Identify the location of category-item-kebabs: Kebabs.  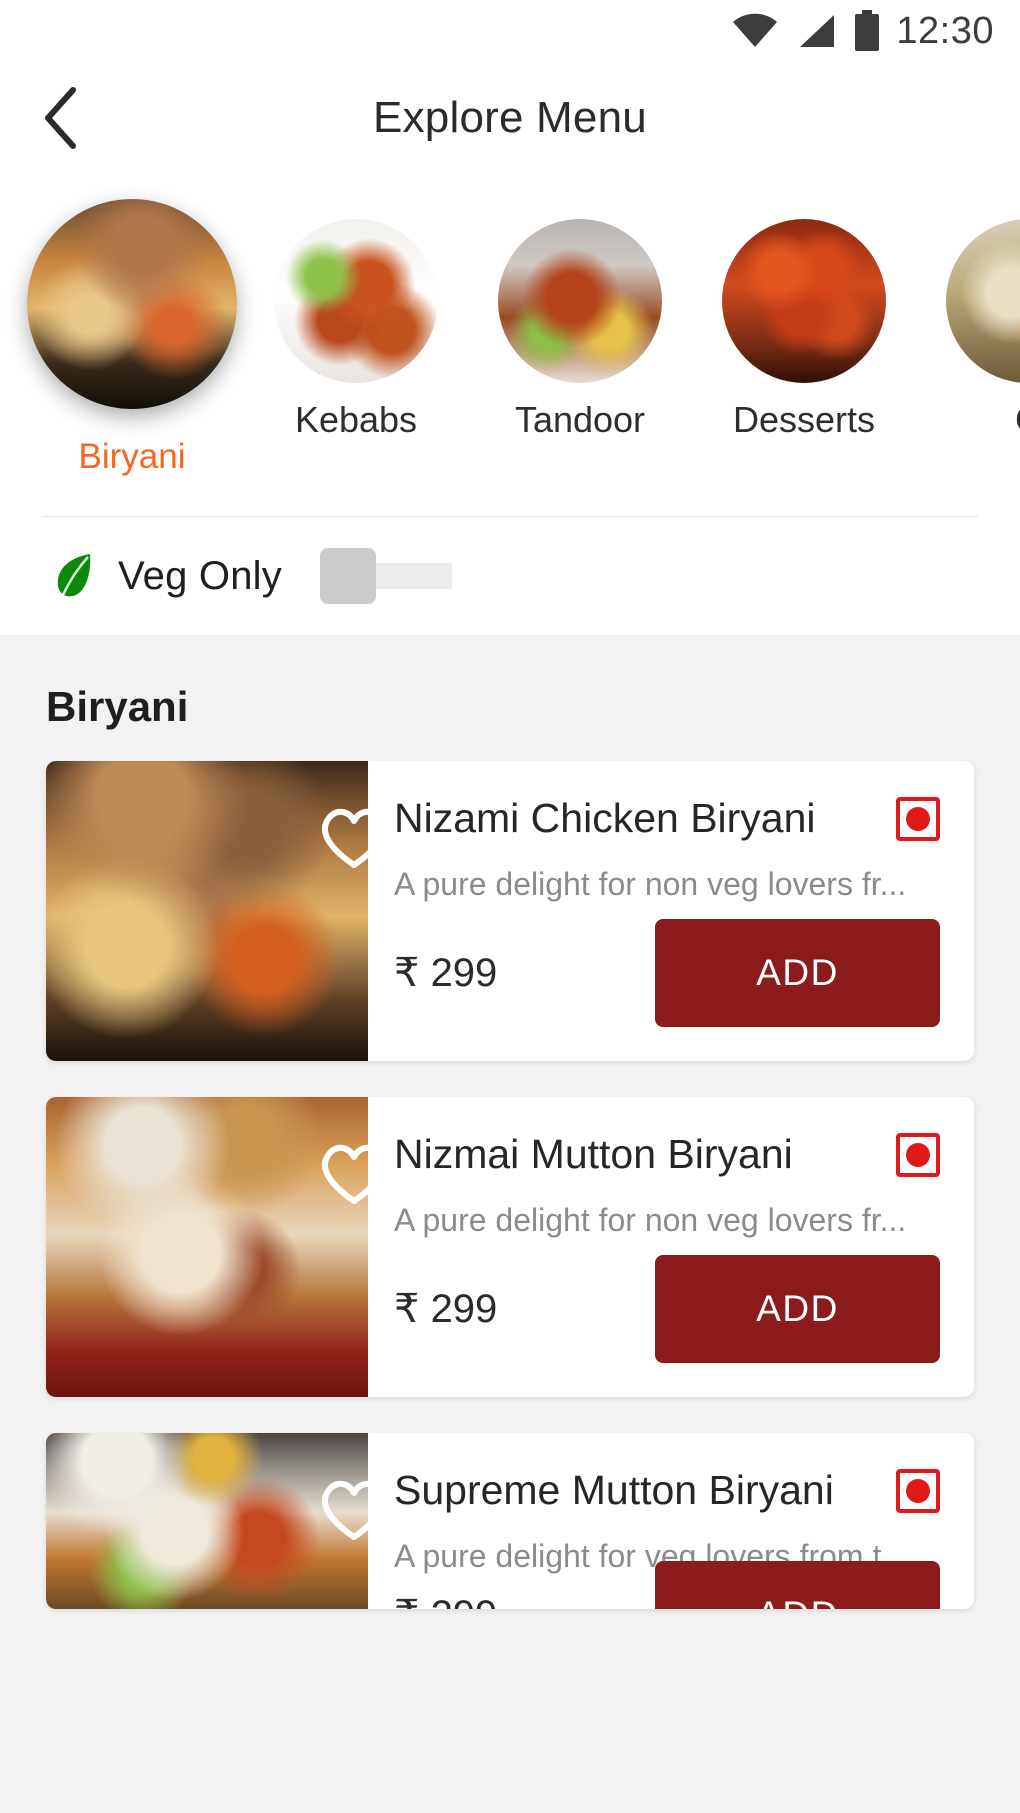
(356, 315).